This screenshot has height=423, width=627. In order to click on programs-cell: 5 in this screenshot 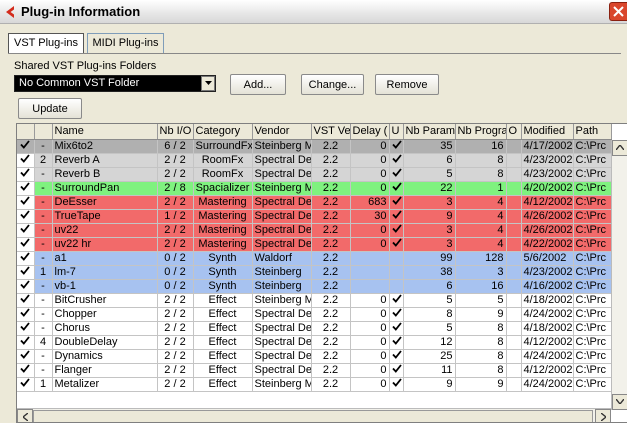, I will do `click(481, 300)`.